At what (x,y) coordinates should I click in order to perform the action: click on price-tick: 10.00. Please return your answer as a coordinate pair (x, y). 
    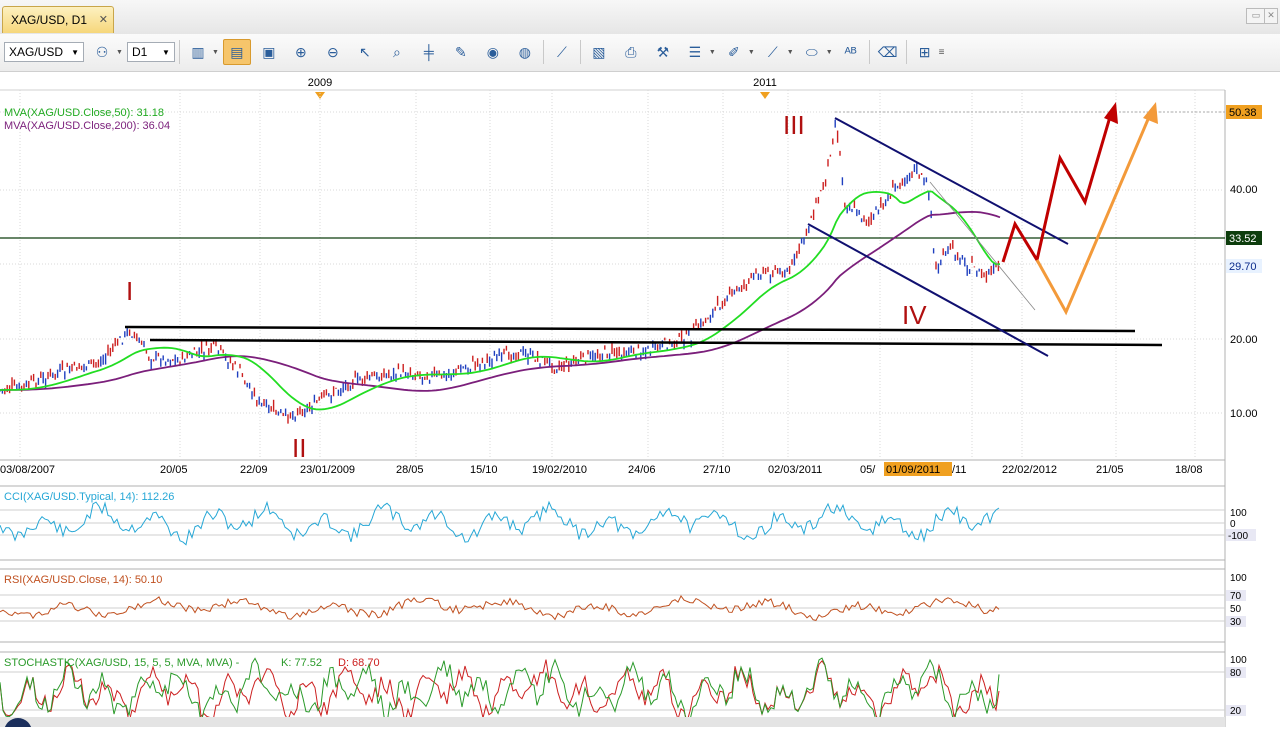
    Looking at the image, I should click on (1244, 414).